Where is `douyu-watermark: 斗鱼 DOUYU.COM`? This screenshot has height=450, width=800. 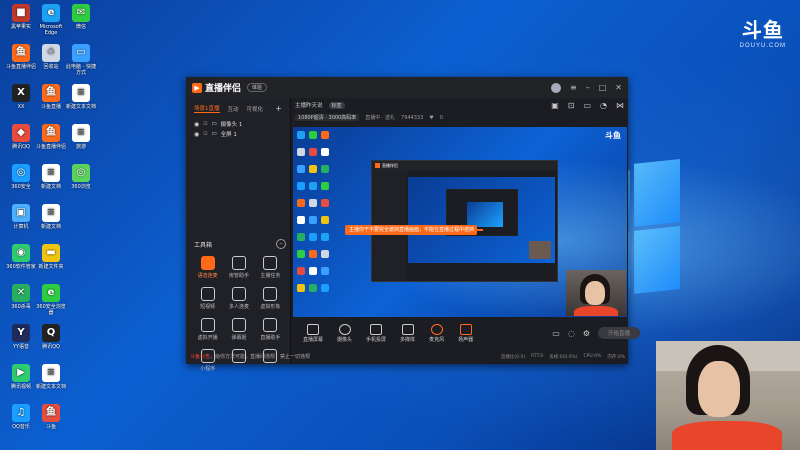 douyu-watermark: 斗鱼 DOUYU.COM is located at coordinates (763, 31).